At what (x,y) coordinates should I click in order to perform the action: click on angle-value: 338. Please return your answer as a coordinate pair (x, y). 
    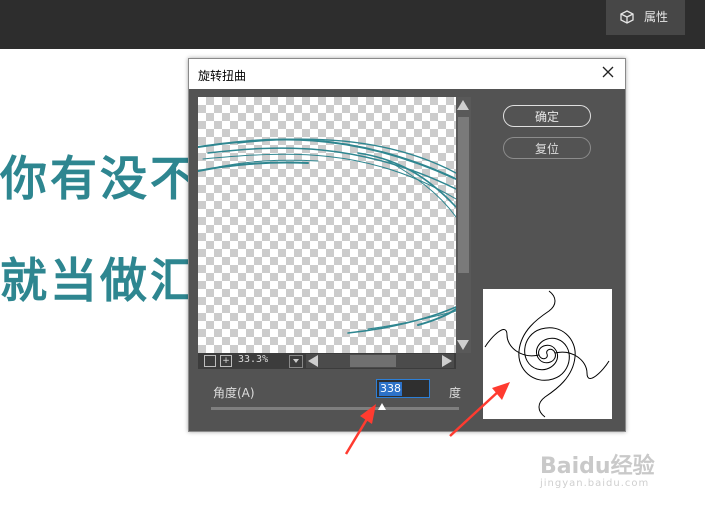
    Looking at the image, I should click on (390, 389).